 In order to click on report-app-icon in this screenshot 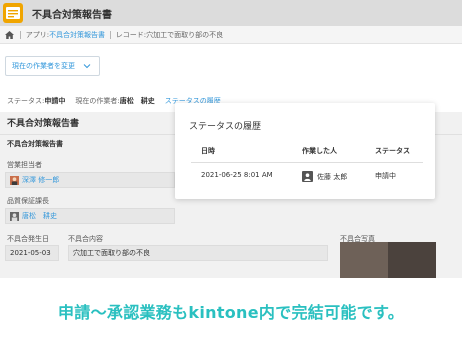, I will do `click(13, 13)`.